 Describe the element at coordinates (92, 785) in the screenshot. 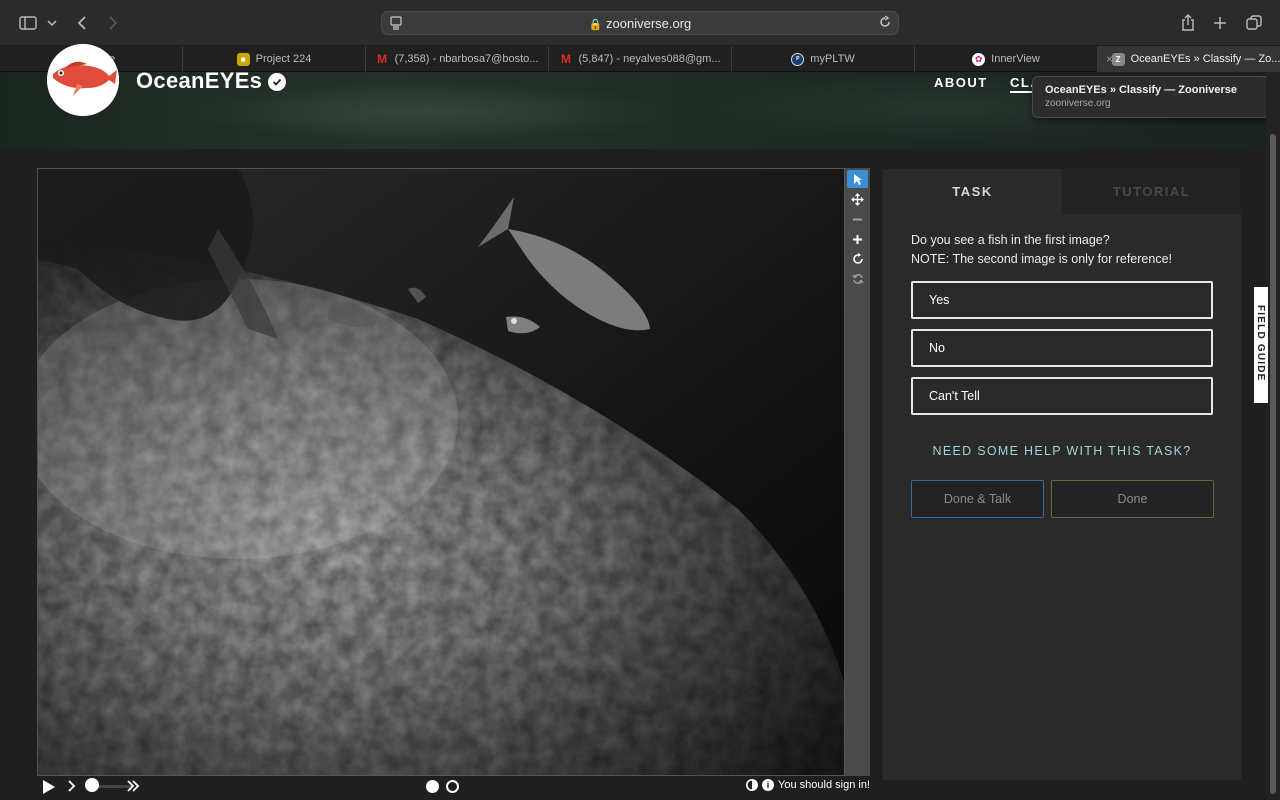

I see `frame-slider-handle` at that location.